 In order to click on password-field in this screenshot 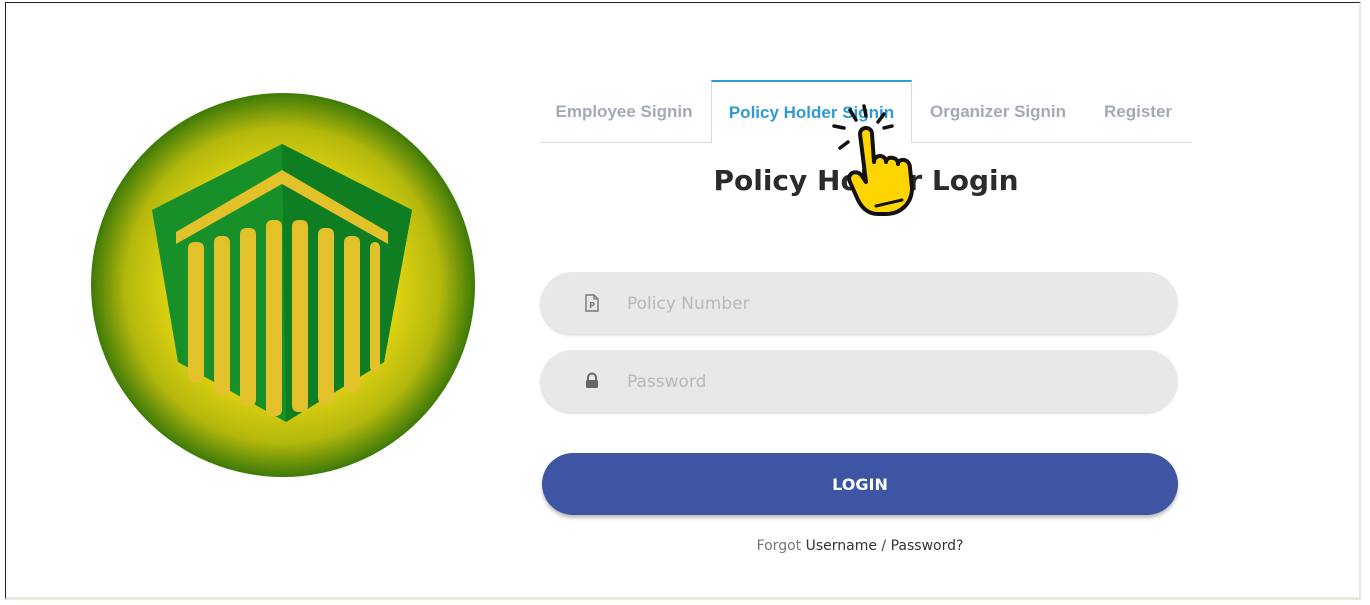, I will do `click(859, 382)`.